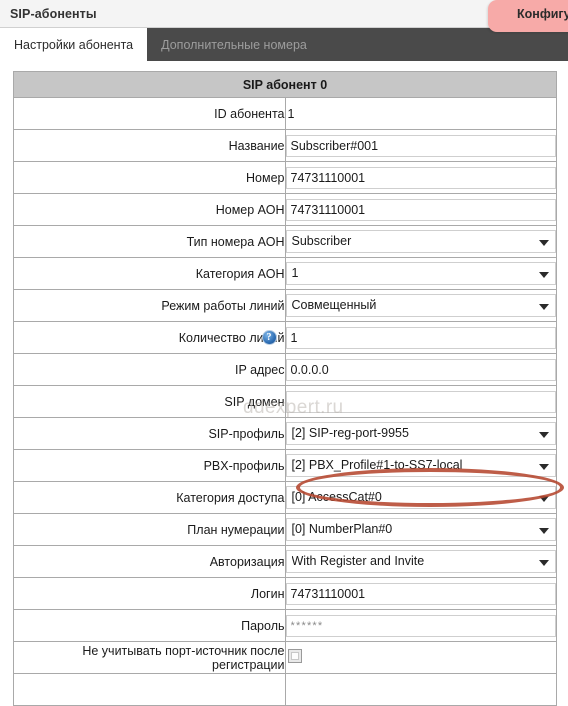 The image size is (568, 706). Describe the element at coordinates (53, 13) in the screenshot. I see `page-title: SIP-абоненты` at that location.